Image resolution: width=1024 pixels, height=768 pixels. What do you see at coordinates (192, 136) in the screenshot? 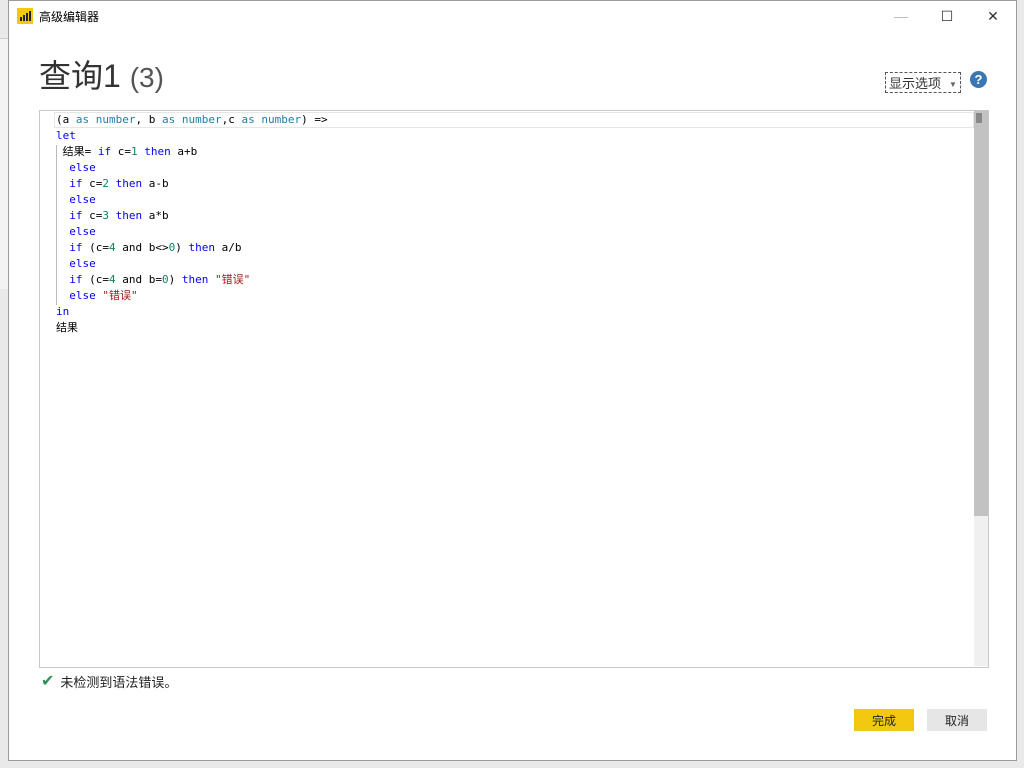
I see `code-line: let` at bounding box center [192, 136].